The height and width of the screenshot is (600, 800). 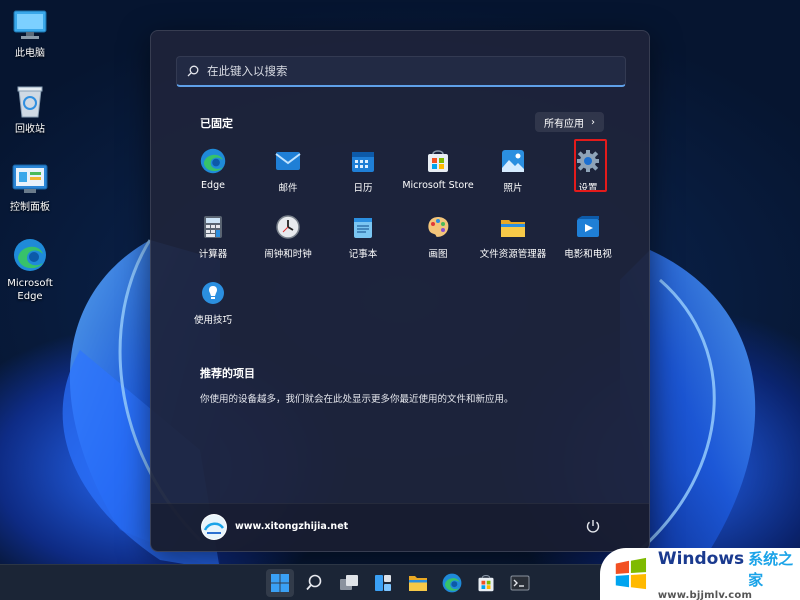 I want to click on all-apps-button: 所有应用 ›, so click(x=569, y=122).